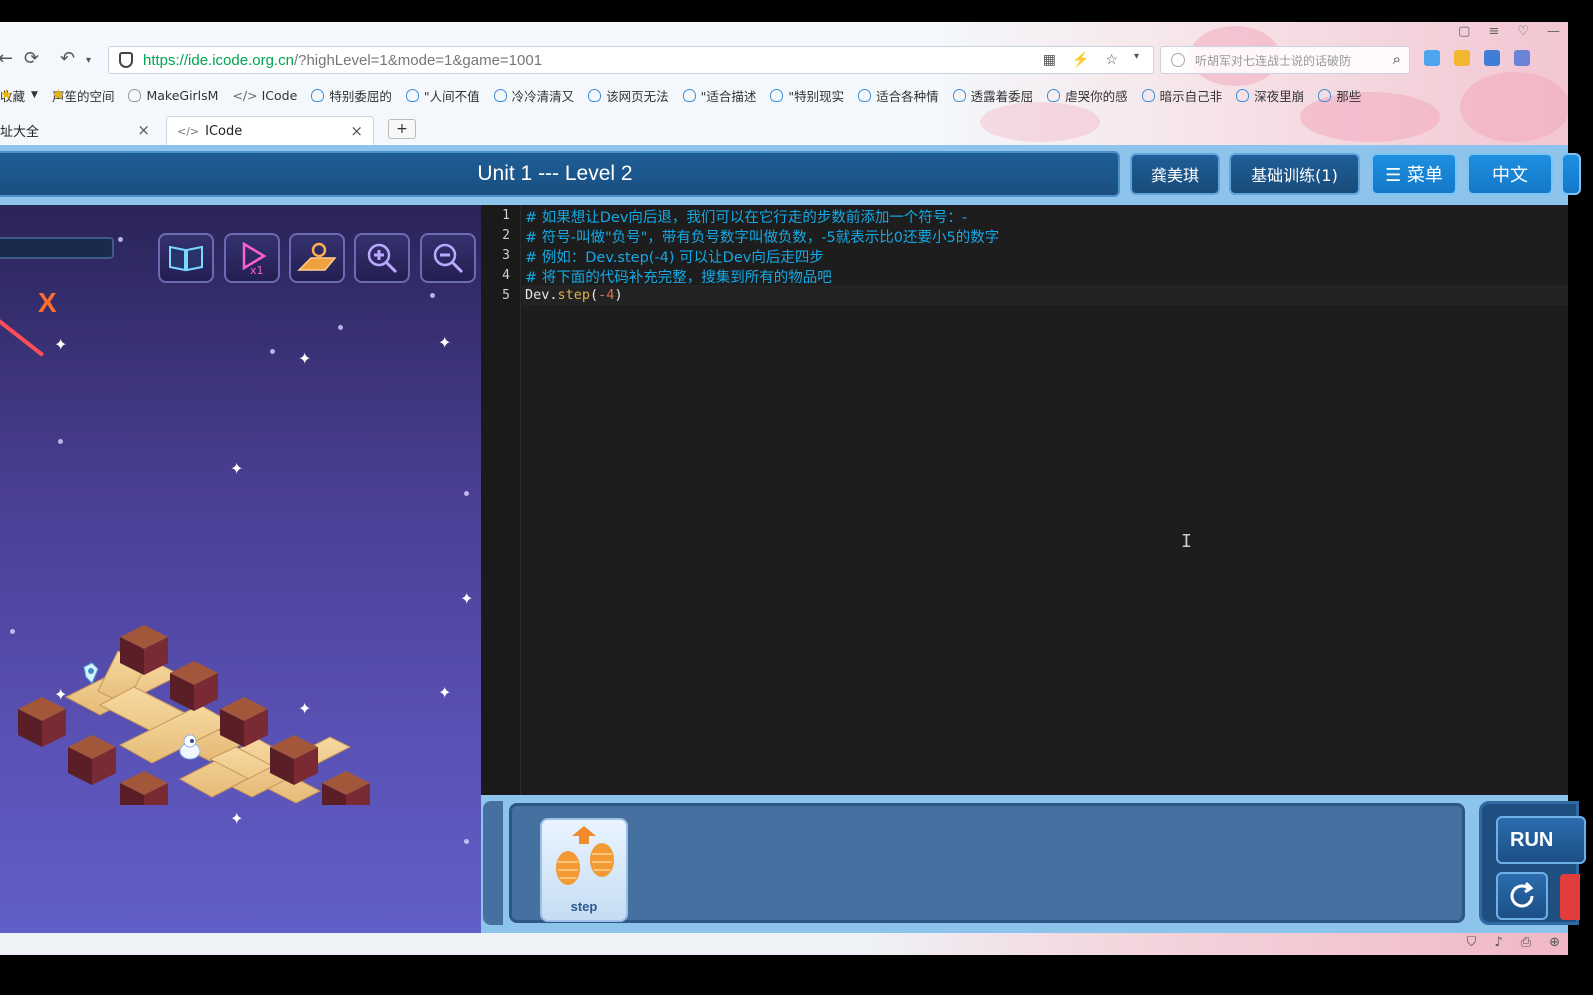  What do you see at coordinates (1498, 942) in the screenshot?
I see `volume-icon: ♪` at bounding box center [1498, 942].